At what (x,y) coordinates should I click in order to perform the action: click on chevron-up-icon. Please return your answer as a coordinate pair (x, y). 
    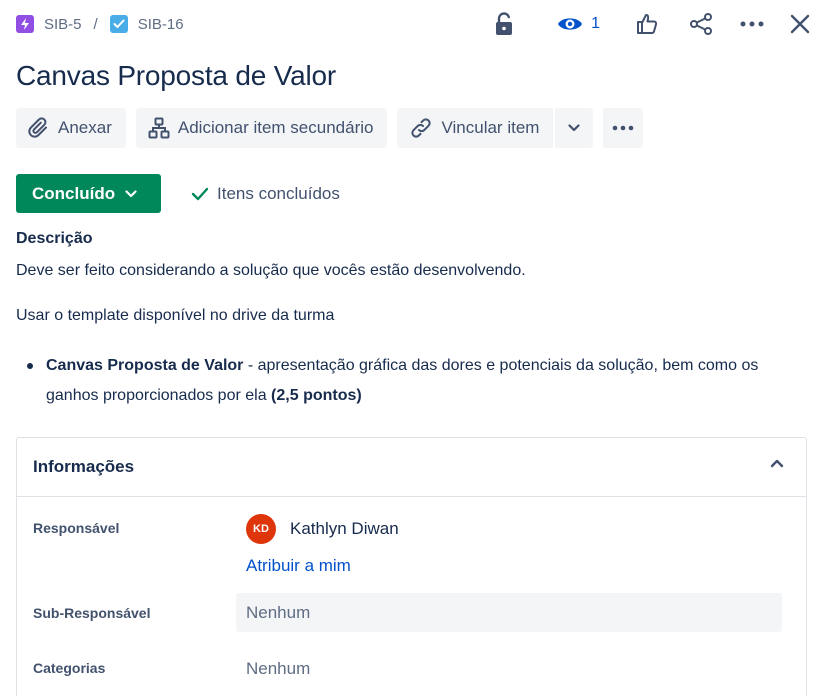
    Looking at the image, I should click on (777, 463).